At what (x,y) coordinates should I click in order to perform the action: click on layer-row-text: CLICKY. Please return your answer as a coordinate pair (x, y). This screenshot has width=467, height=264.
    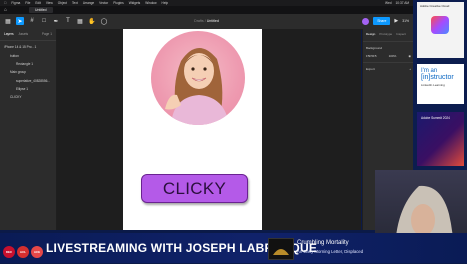
    Looking at the image, I should click on (28, 97).